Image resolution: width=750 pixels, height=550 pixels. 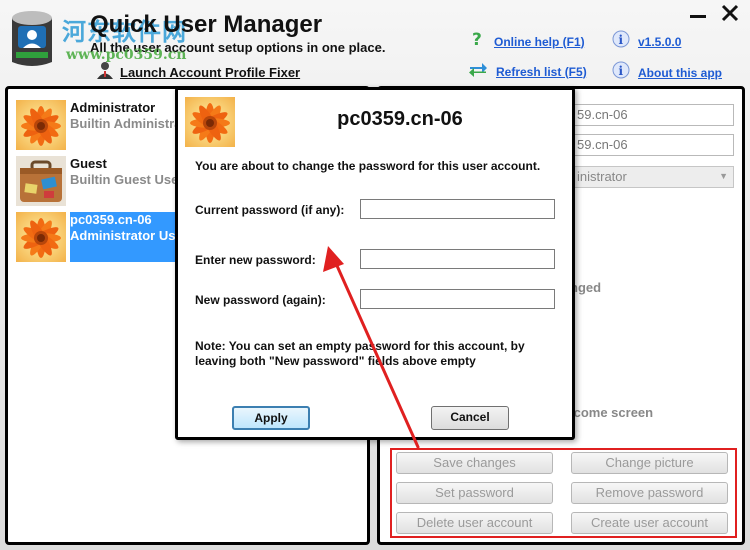 I want to click on close-button, so click(x=730, y=13).